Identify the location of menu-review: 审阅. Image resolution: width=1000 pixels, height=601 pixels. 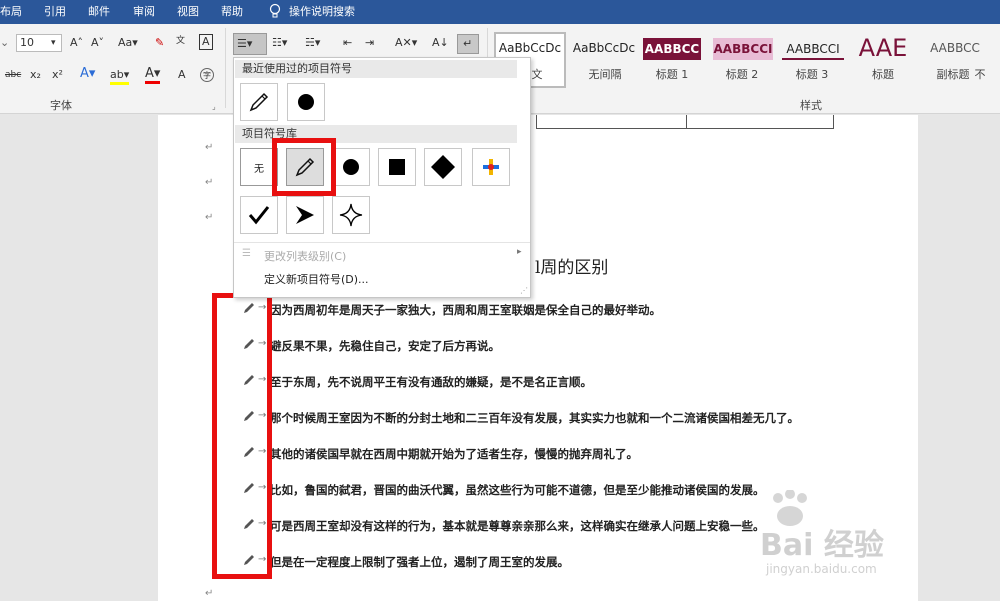
(144, 12).